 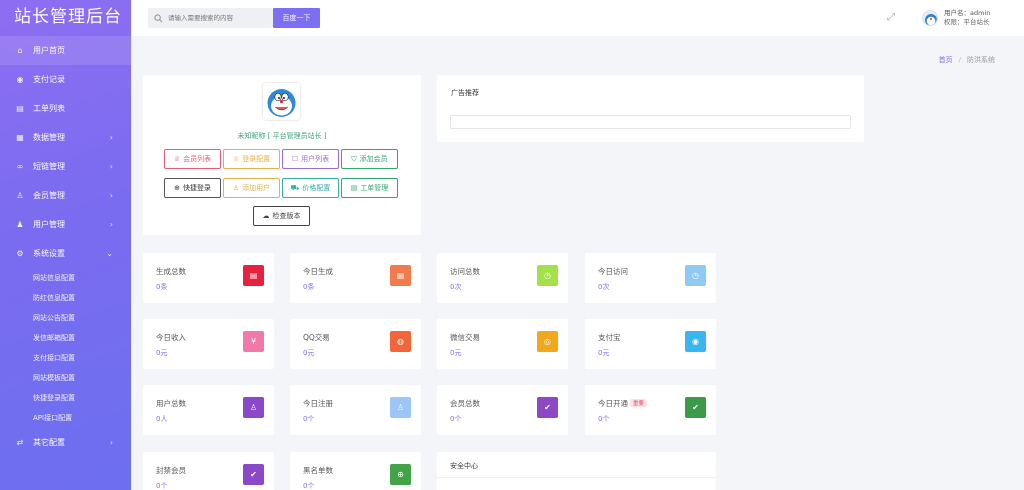 What do you see at coordinates (20, 442) in the screenshot?
I see `other-icon: ⇄` at bounding box center [20, 442].